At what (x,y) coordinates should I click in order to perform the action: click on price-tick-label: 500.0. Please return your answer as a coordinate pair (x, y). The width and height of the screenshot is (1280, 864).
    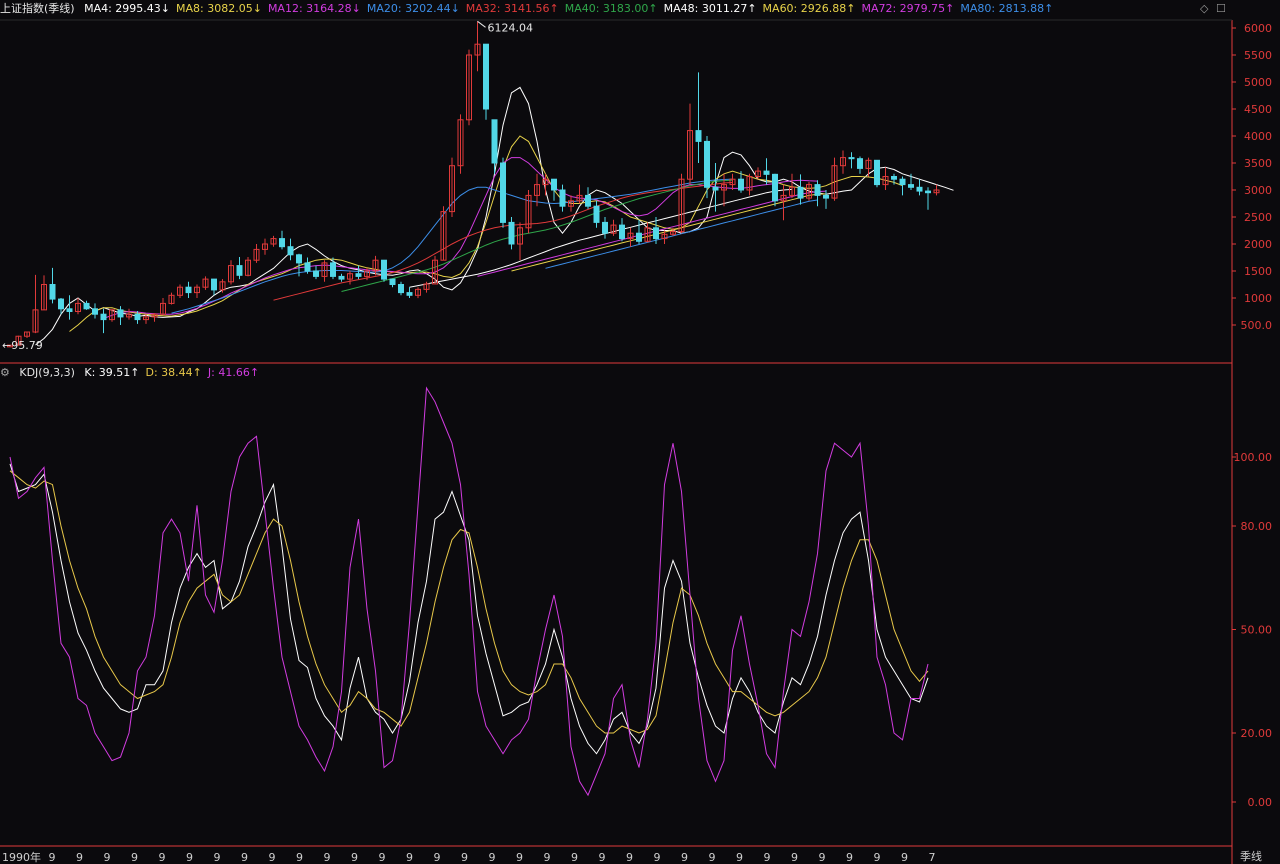
    Looking at the image, I should click on (1257, 325).